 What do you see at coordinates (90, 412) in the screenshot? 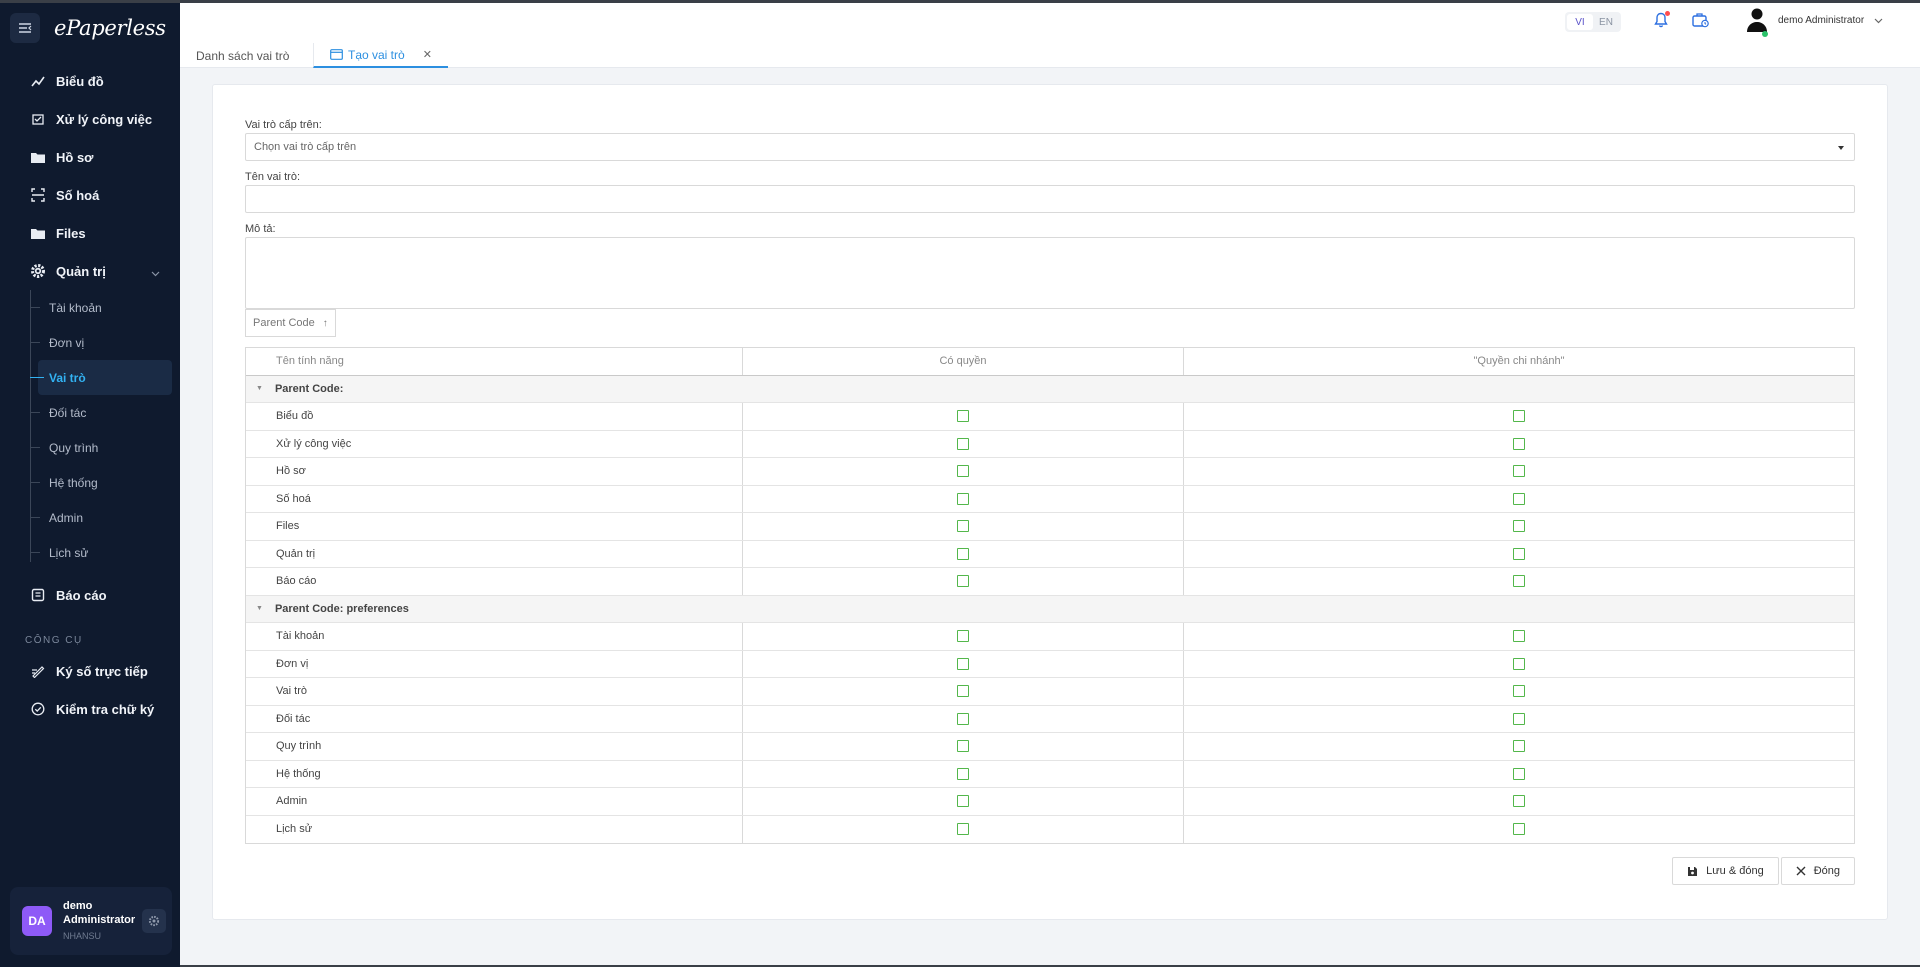
I see `sidebar-subitem-doi-tac: Đối tác` at bounding box center [90, 412].